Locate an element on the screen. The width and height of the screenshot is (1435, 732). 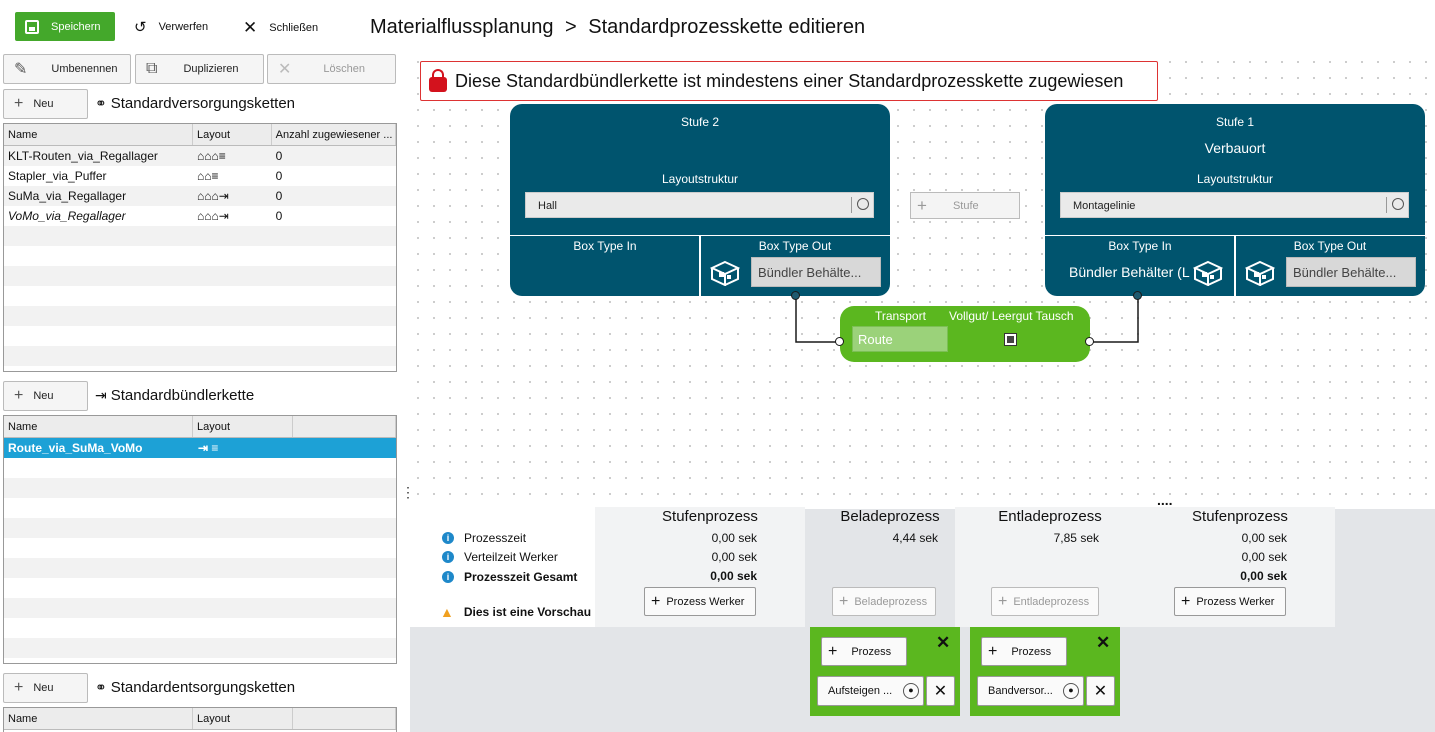
distribution-time-label: Verteilzeit Werker is located at coordinates (511, 557).